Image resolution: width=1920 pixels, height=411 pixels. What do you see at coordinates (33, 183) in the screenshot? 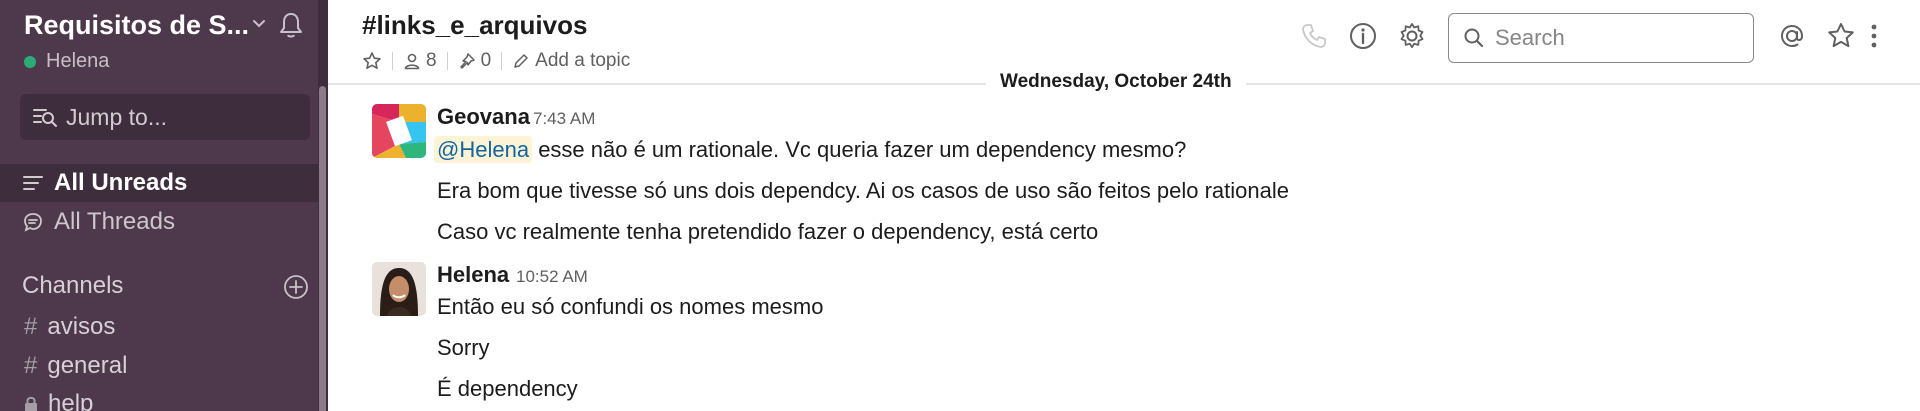
I see `list-icon` at bounding box center [33, 183].